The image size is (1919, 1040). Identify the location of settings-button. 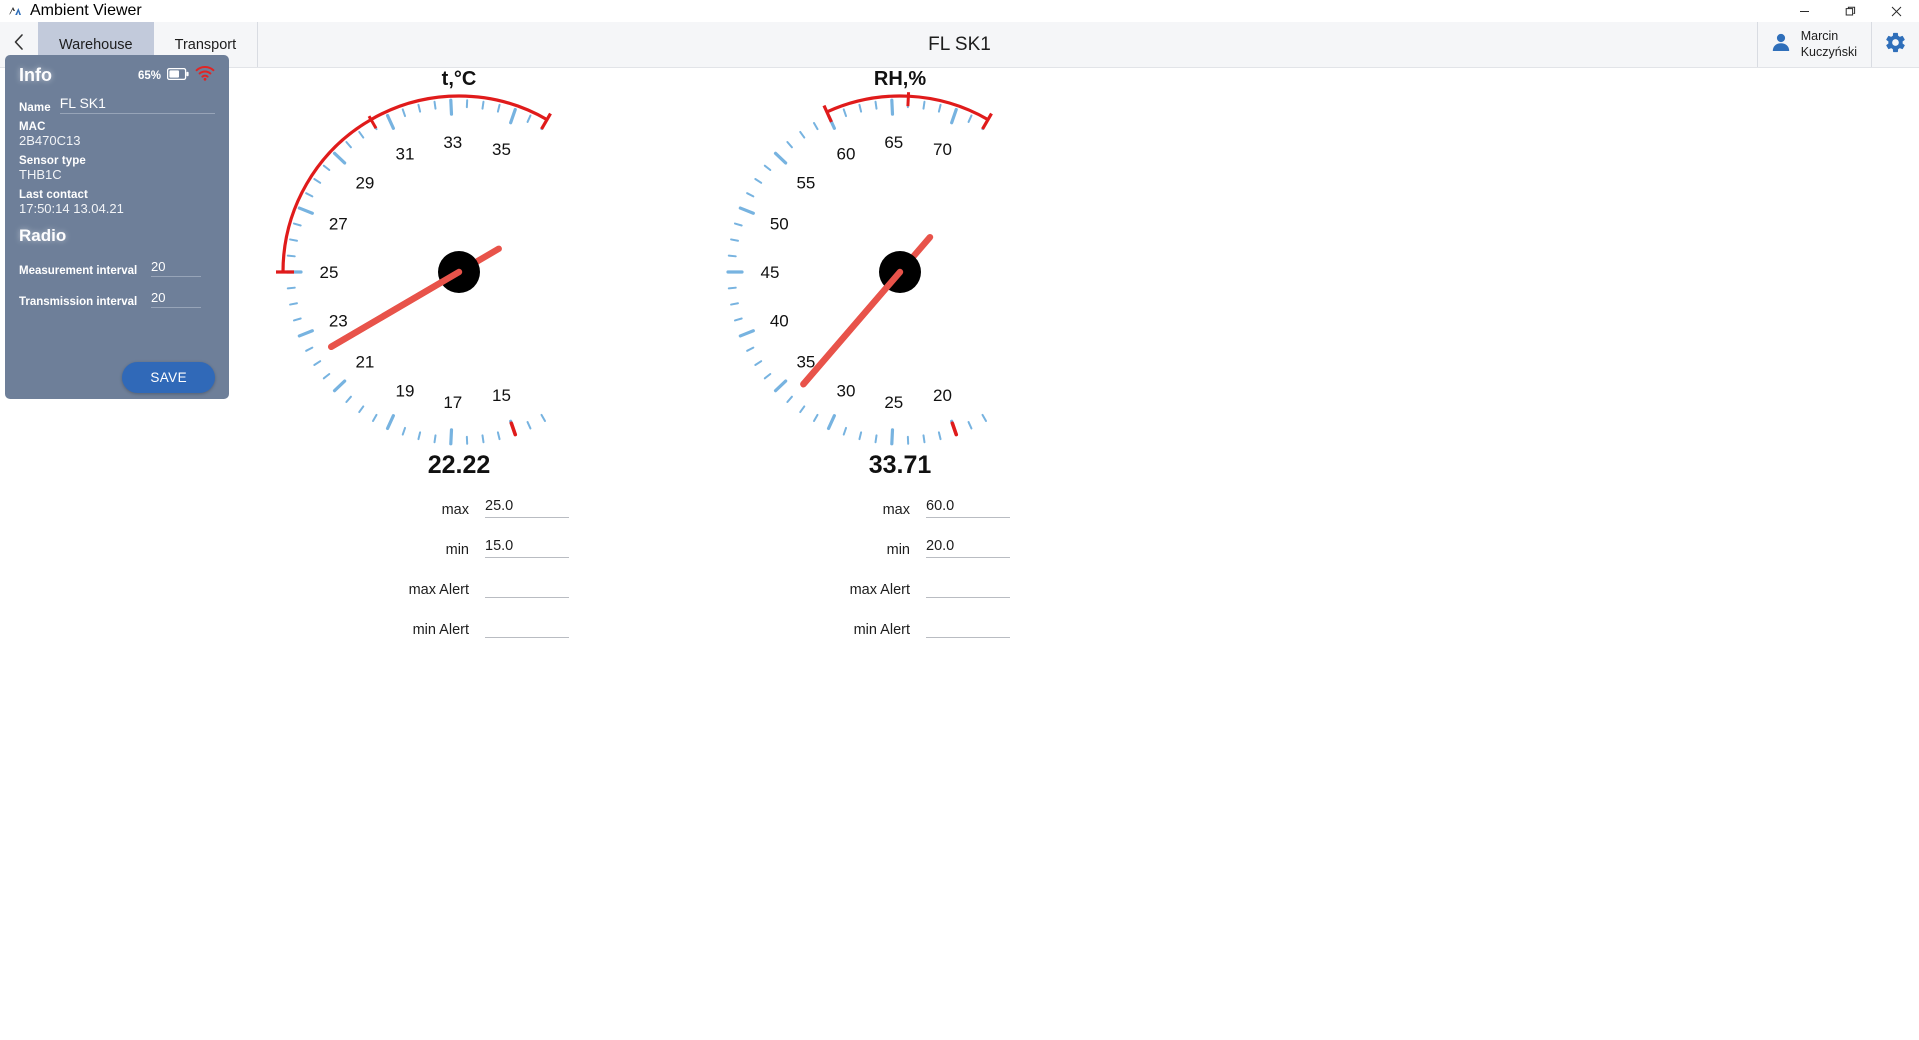
(1895, 44).